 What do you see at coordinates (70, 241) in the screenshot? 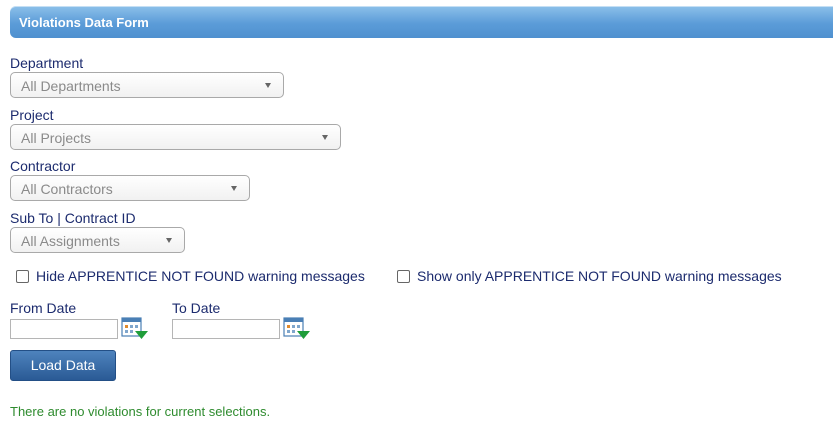
I see `sub-to-selected-value: All Assignments` at bounding box center [70, 241].